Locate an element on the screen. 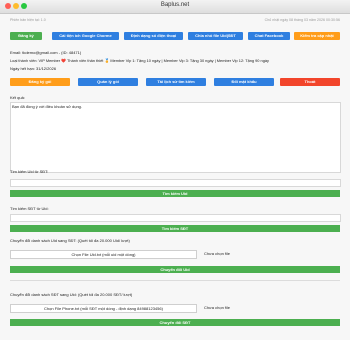 The width and height of the screenshot is (350, 340). install-chrome-extension-button: Cài tiện ích Google Chorme is located at coordinates (85, 36).